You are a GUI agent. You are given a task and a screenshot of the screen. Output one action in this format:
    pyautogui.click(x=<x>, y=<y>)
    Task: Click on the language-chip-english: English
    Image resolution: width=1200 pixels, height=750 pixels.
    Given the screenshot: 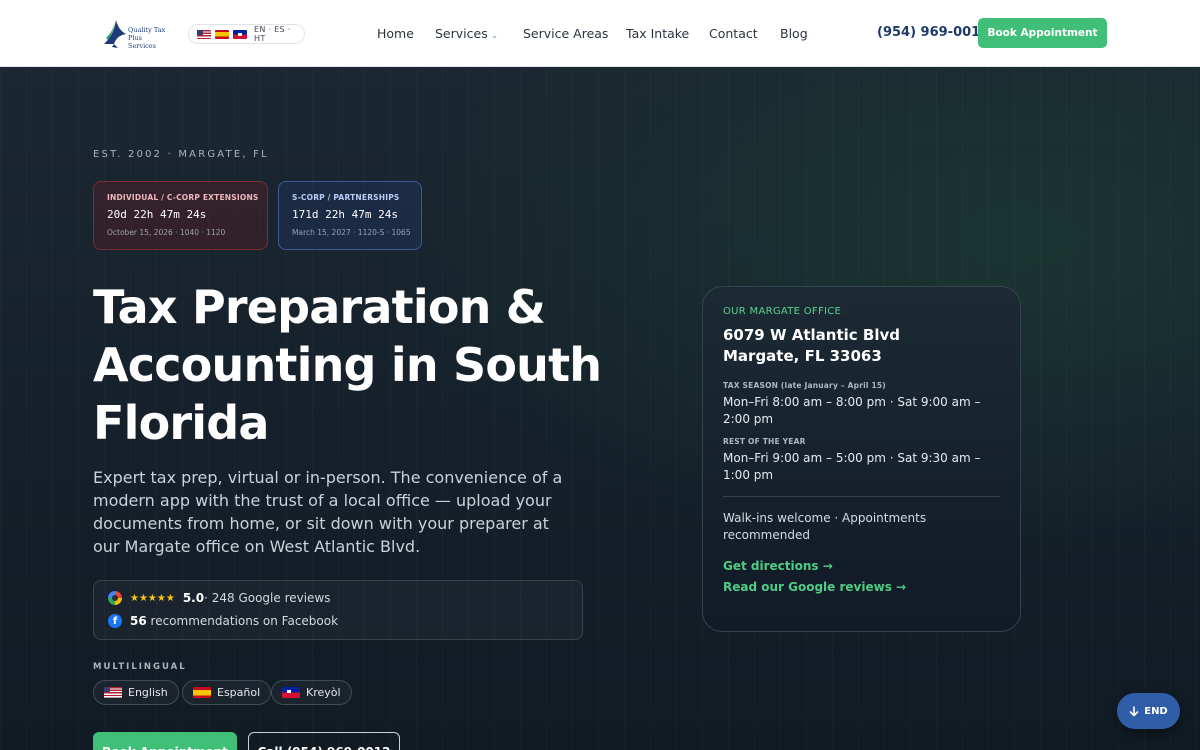 What is the action you would take?
    pyautogui.click(x=136, y=692)
    